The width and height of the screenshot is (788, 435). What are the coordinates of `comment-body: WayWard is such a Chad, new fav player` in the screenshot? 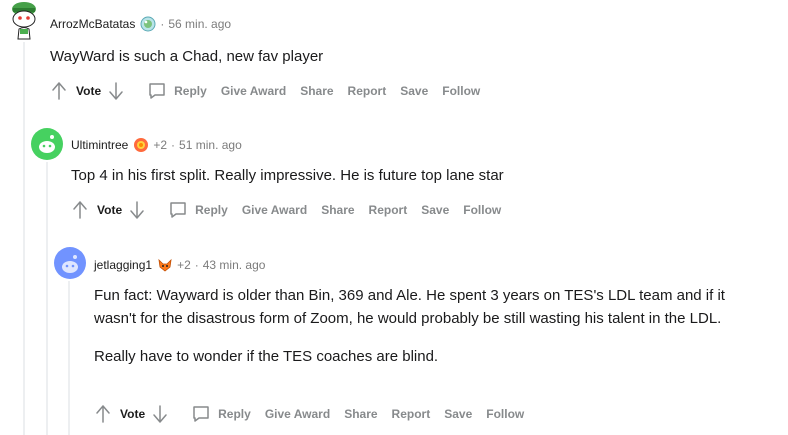 It's located at (400, 56).